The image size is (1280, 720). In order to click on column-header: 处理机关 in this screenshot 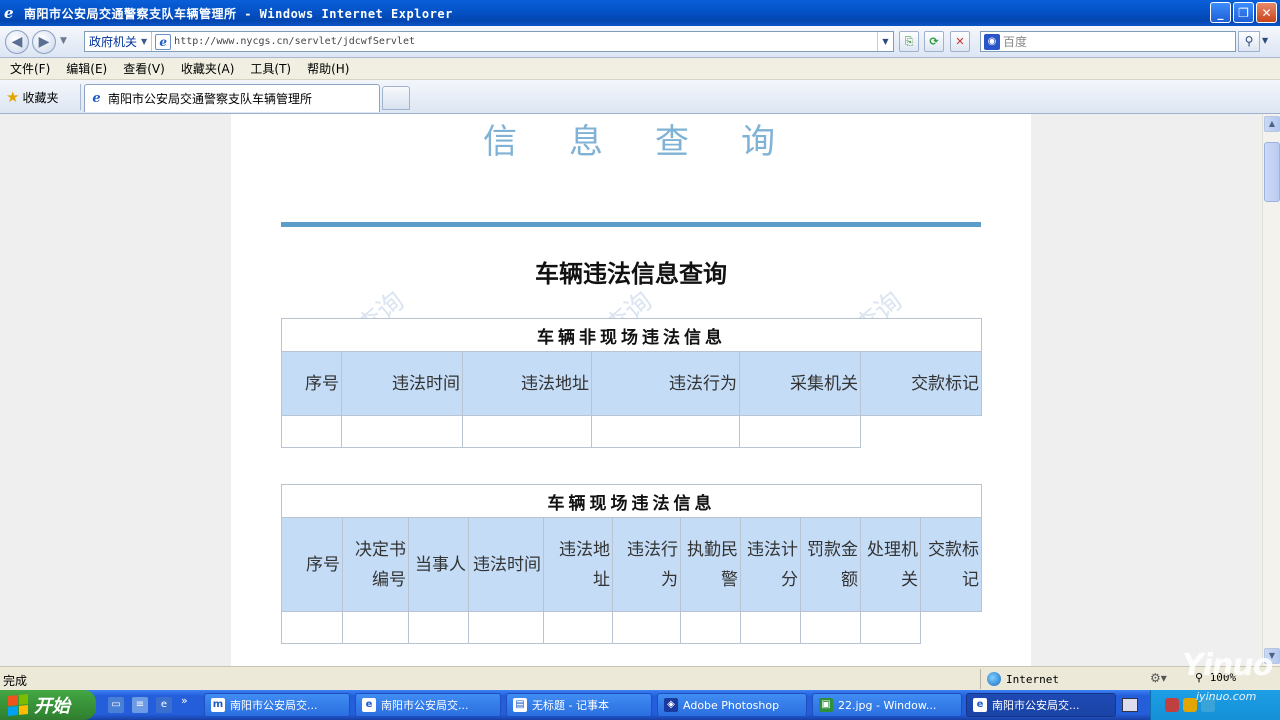, I will do `click(890, 564)`.